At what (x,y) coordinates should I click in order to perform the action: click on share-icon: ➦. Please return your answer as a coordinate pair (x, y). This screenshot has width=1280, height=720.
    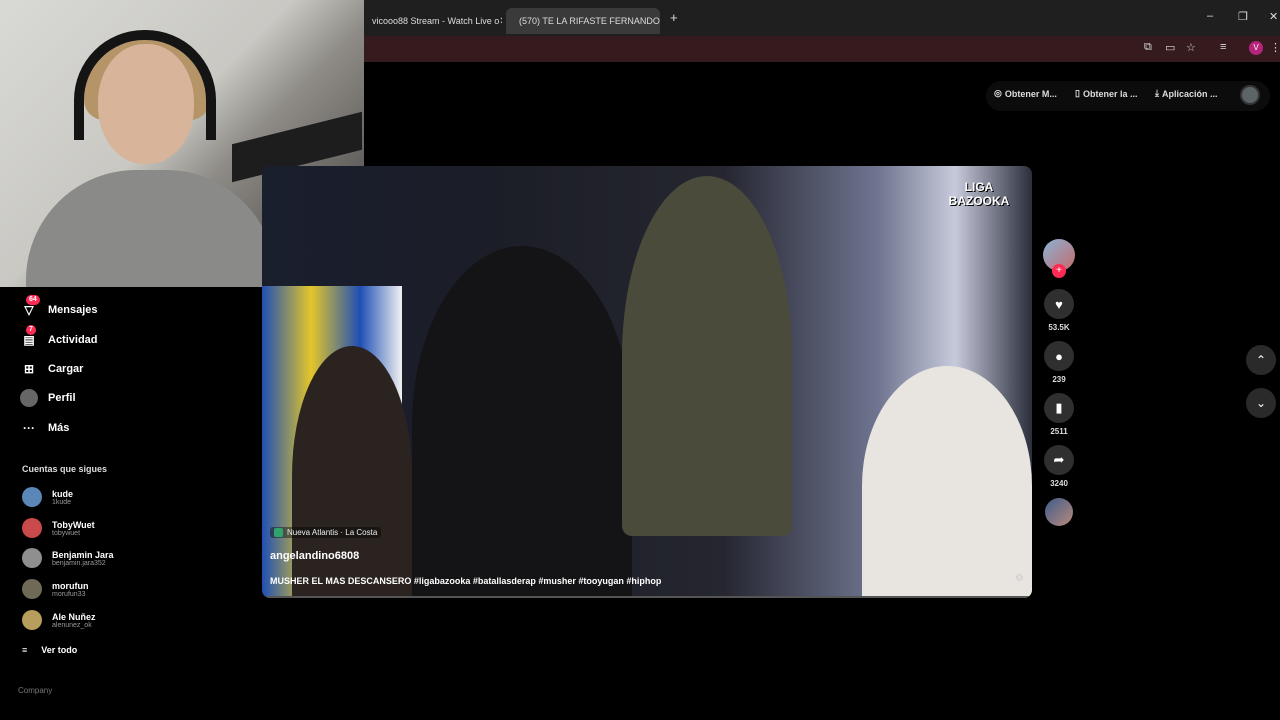
    Looking at the image, I should click on (1059, 460).